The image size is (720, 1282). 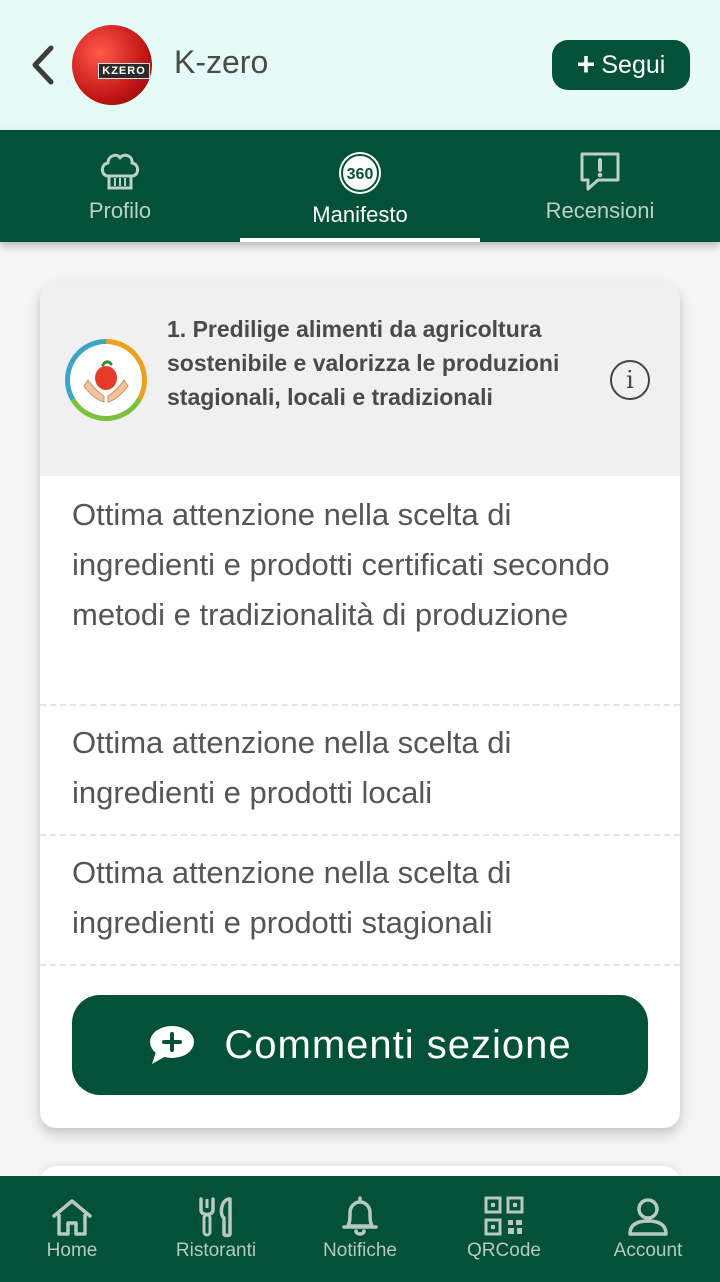 I want to click on avatar: KZERO, so click(x=112, y=65).